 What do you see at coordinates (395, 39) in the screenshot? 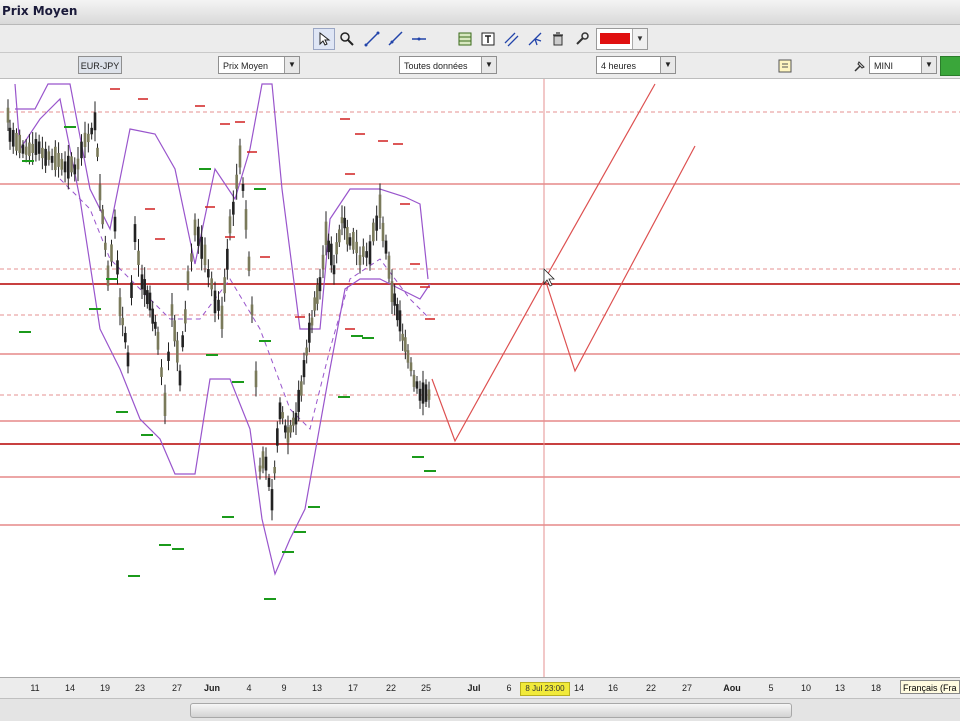
I see `ray-line-tool-icon` at bounding box center [395, 39].